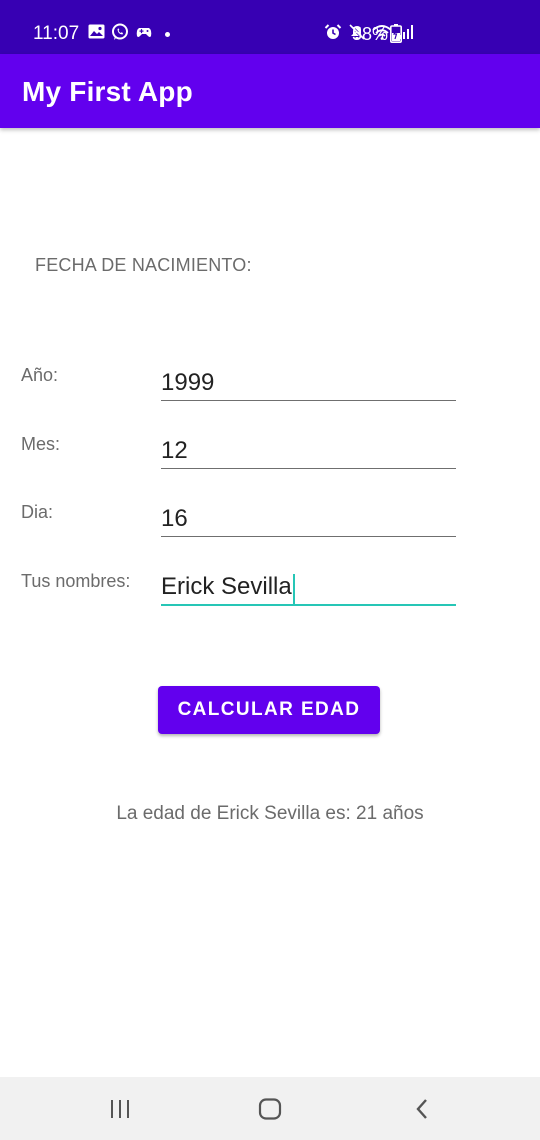  What do you see at coordinates (294, 589) in the screenshot?
I see `text-cursor` at bounding box center [294, 589].